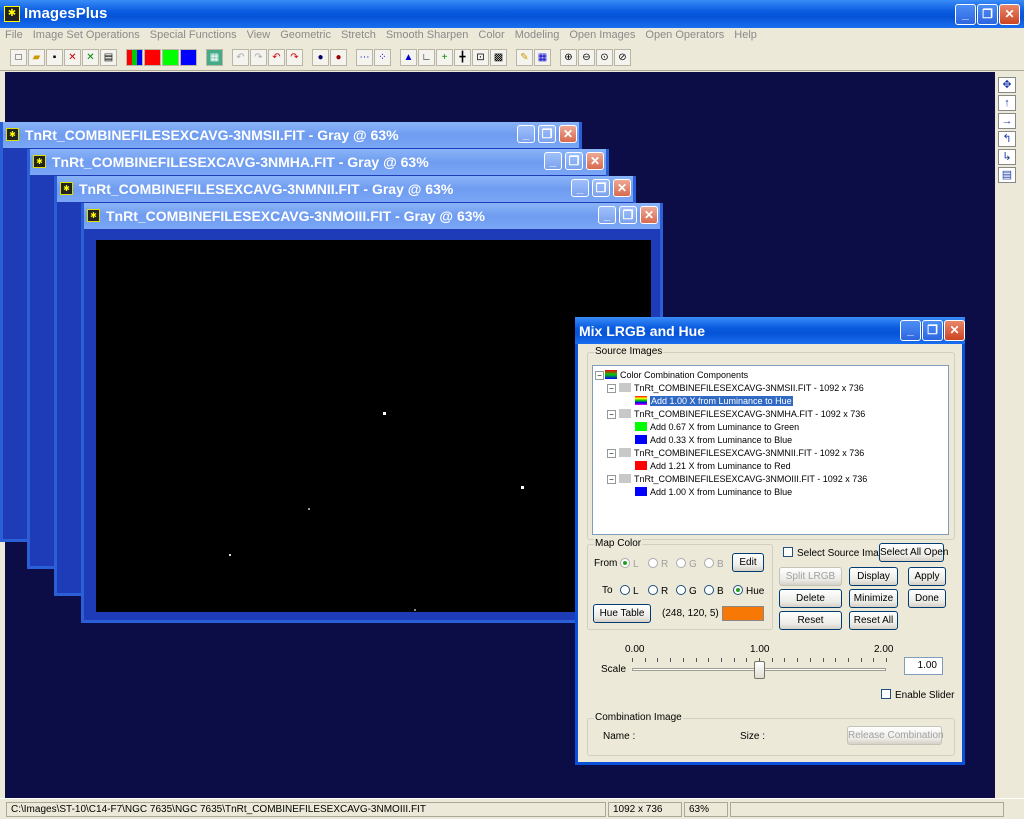 The image size is (1024, 819). What do you see at coordinates (72, 57) in the screenshot?
I see `close-red-icon: ✕` at bounding box center [72, 57].